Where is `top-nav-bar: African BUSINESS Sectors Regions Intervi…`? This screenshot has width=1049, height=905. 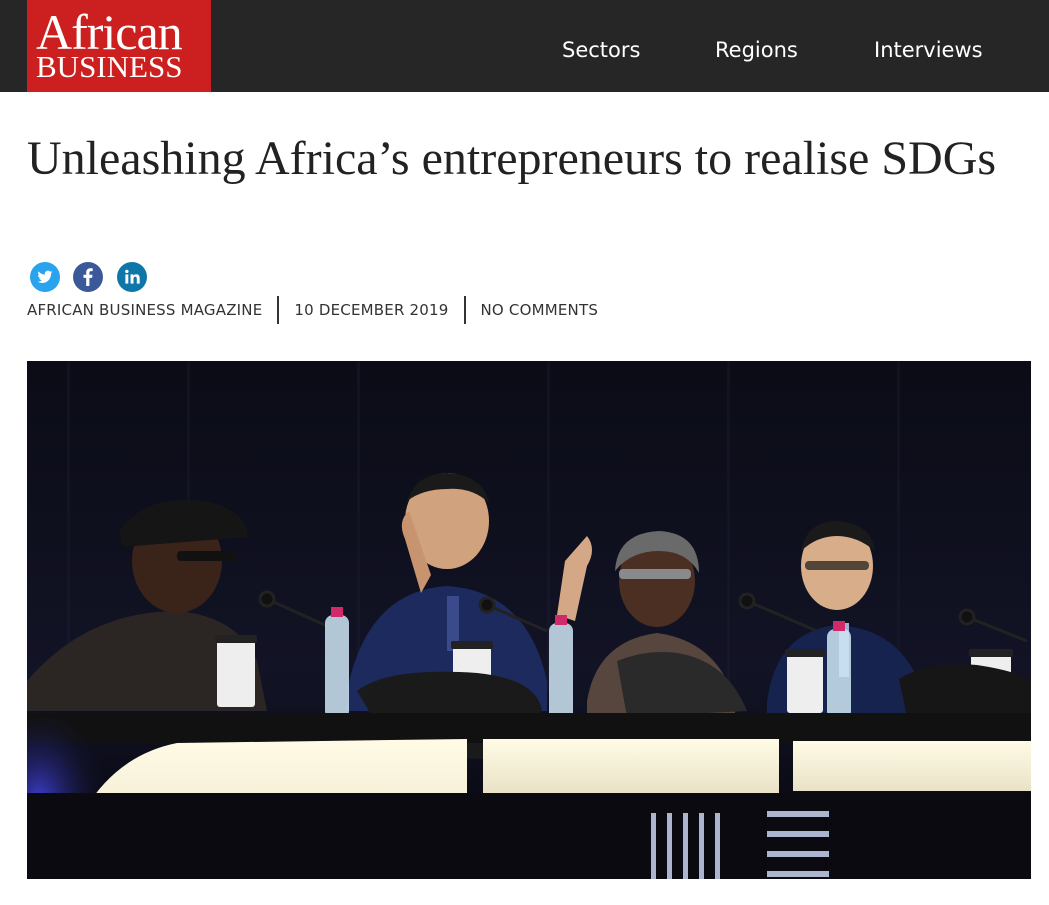 top-nav-bar: African BUSINESS Sectors Regions Intervi… is located at coordinates (524, 46).